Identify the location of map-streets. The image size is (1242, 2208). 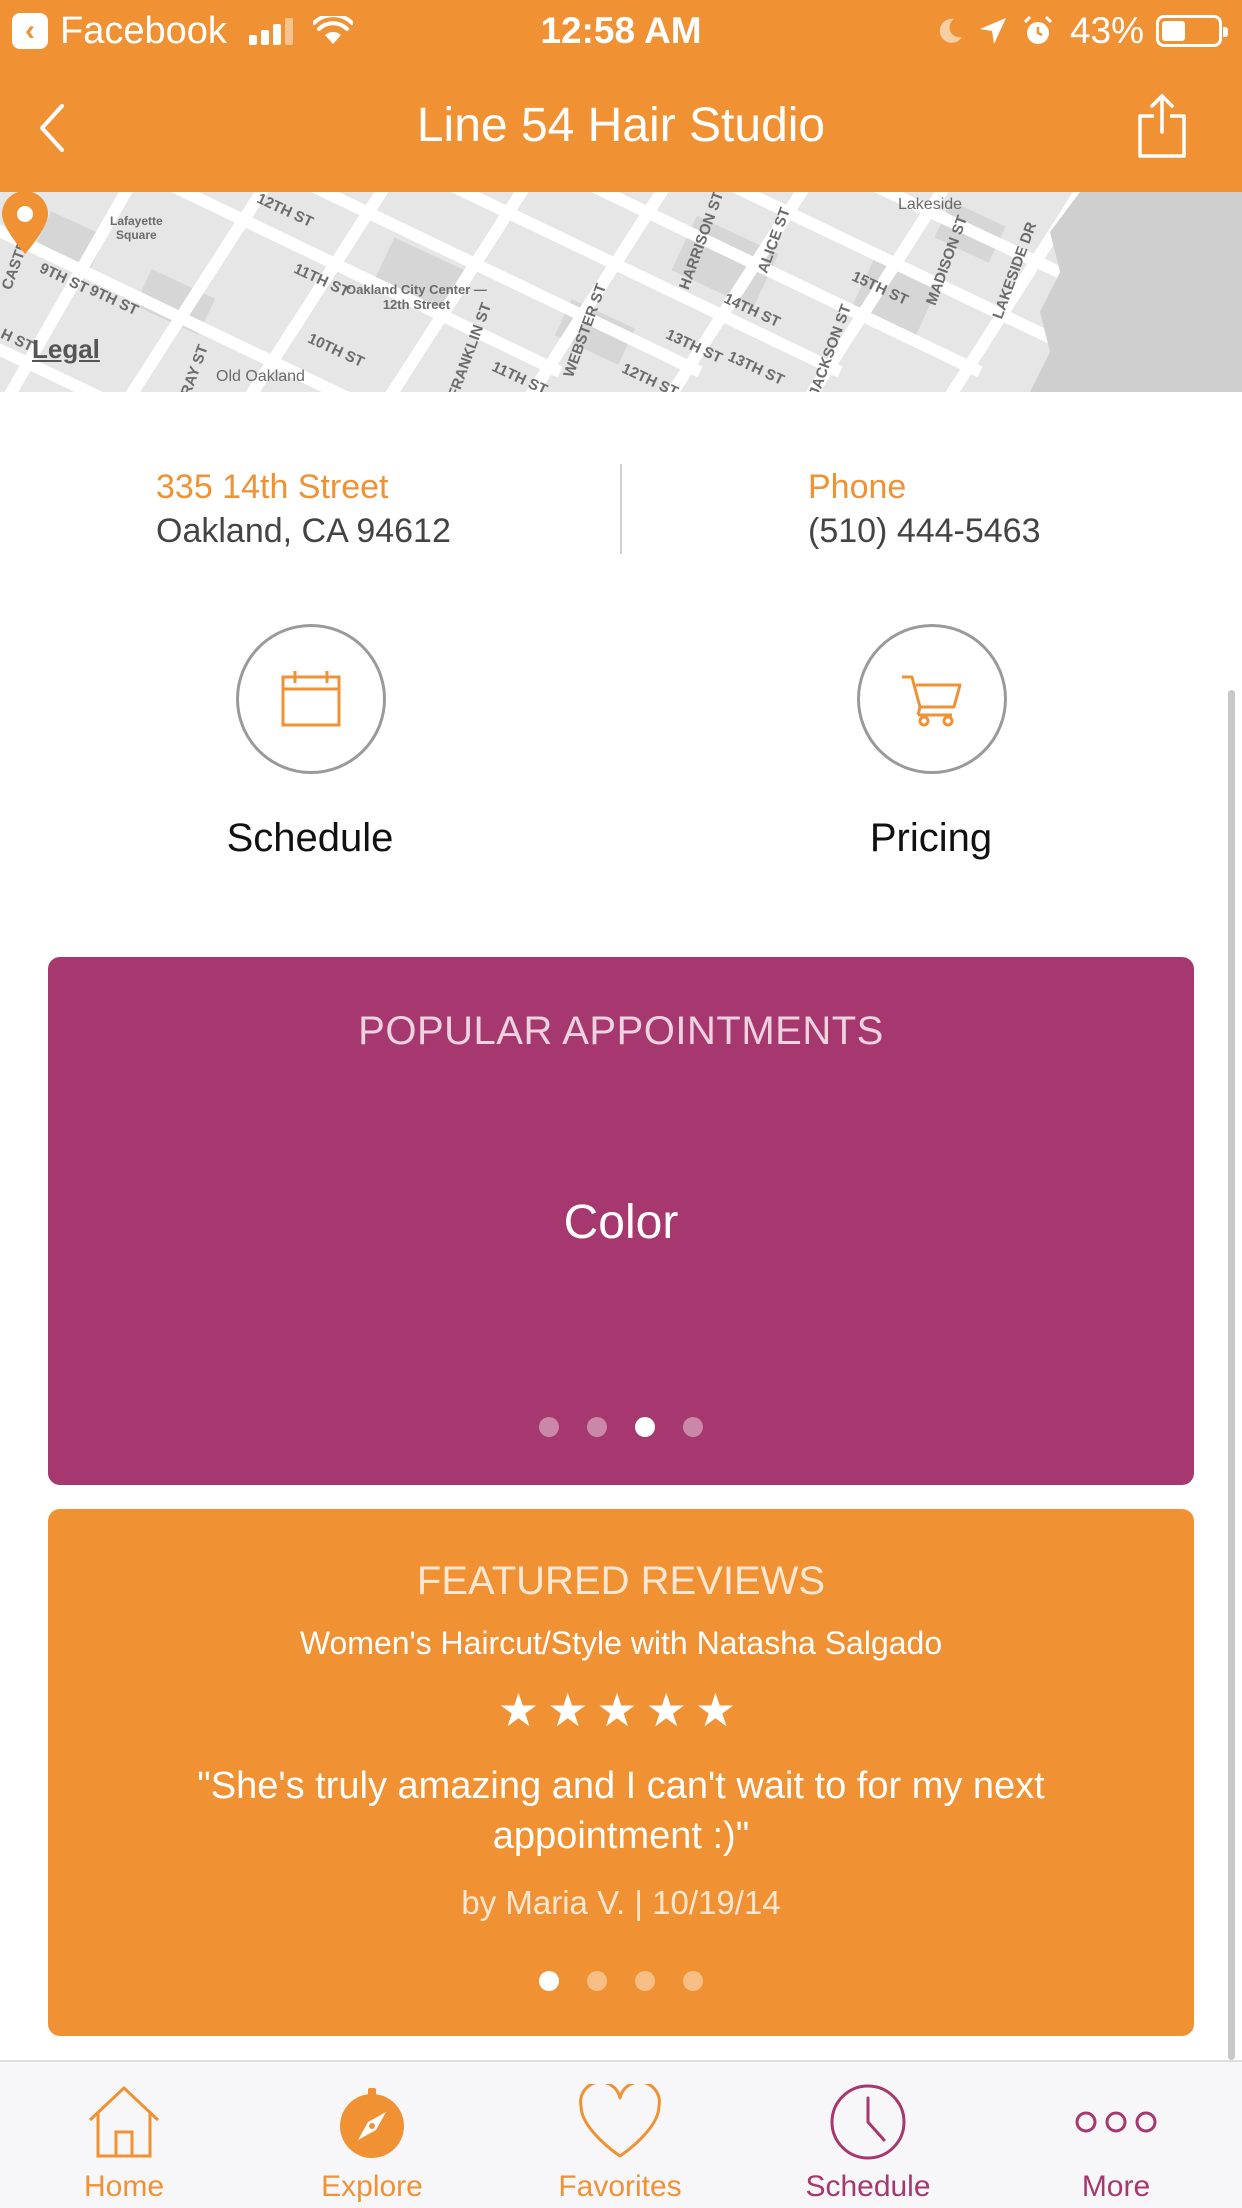
(621, 292).